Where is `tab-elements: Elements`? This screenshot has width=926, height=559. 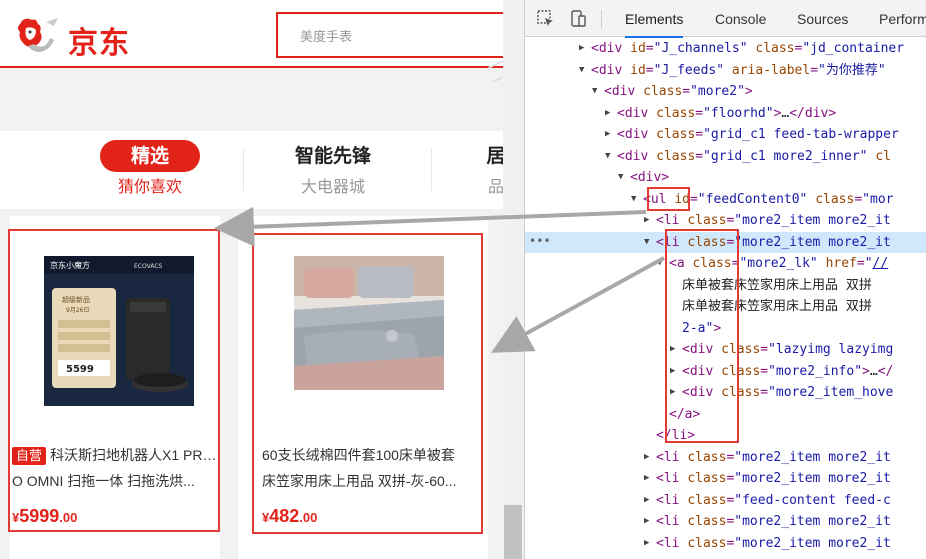
tab-elements: Elements is located at coordinates (654, 19).